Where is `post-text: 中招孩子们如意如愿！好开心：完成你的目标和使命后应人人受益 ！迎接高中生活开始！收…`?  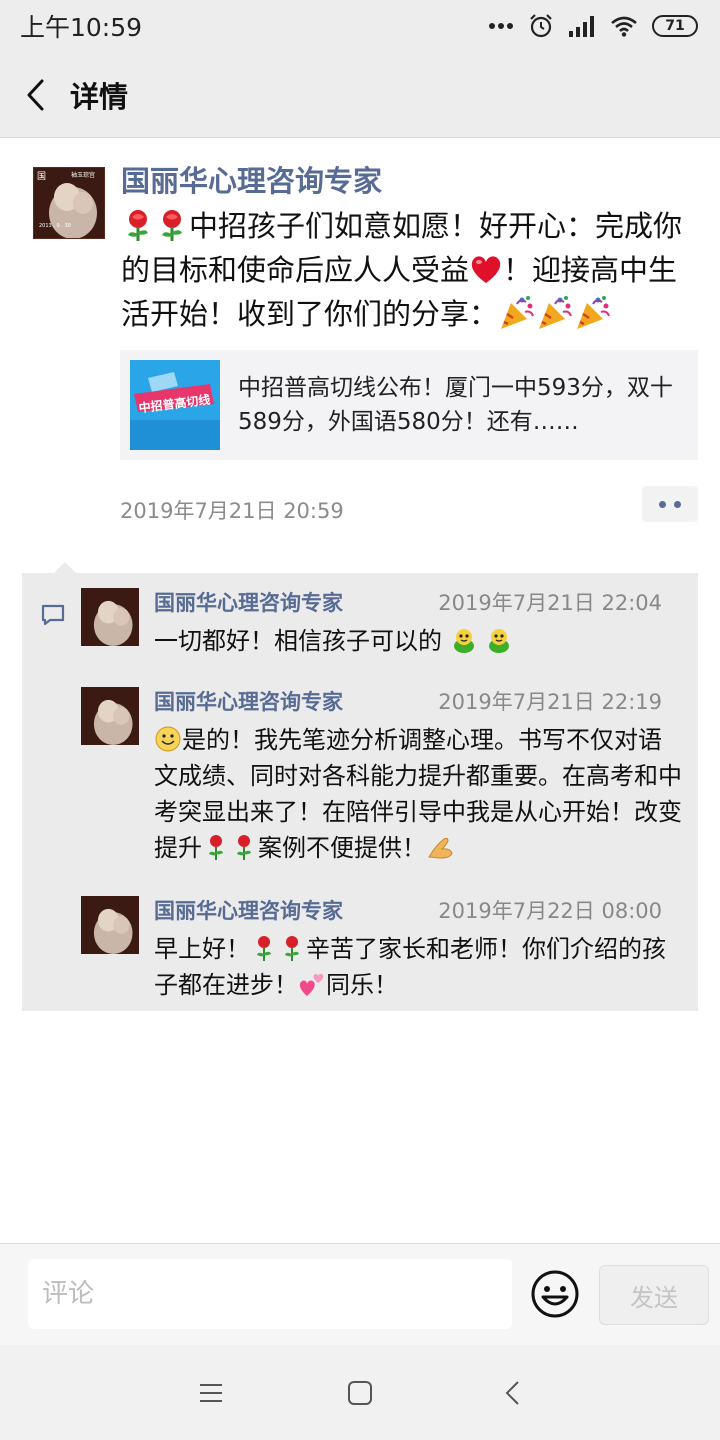 post-text: 中招孩子们如意如愿！好开心：完成你的目标和使命后应人人受益 ！迎接高中生活开始！收… is located at coordinates (408, 270).